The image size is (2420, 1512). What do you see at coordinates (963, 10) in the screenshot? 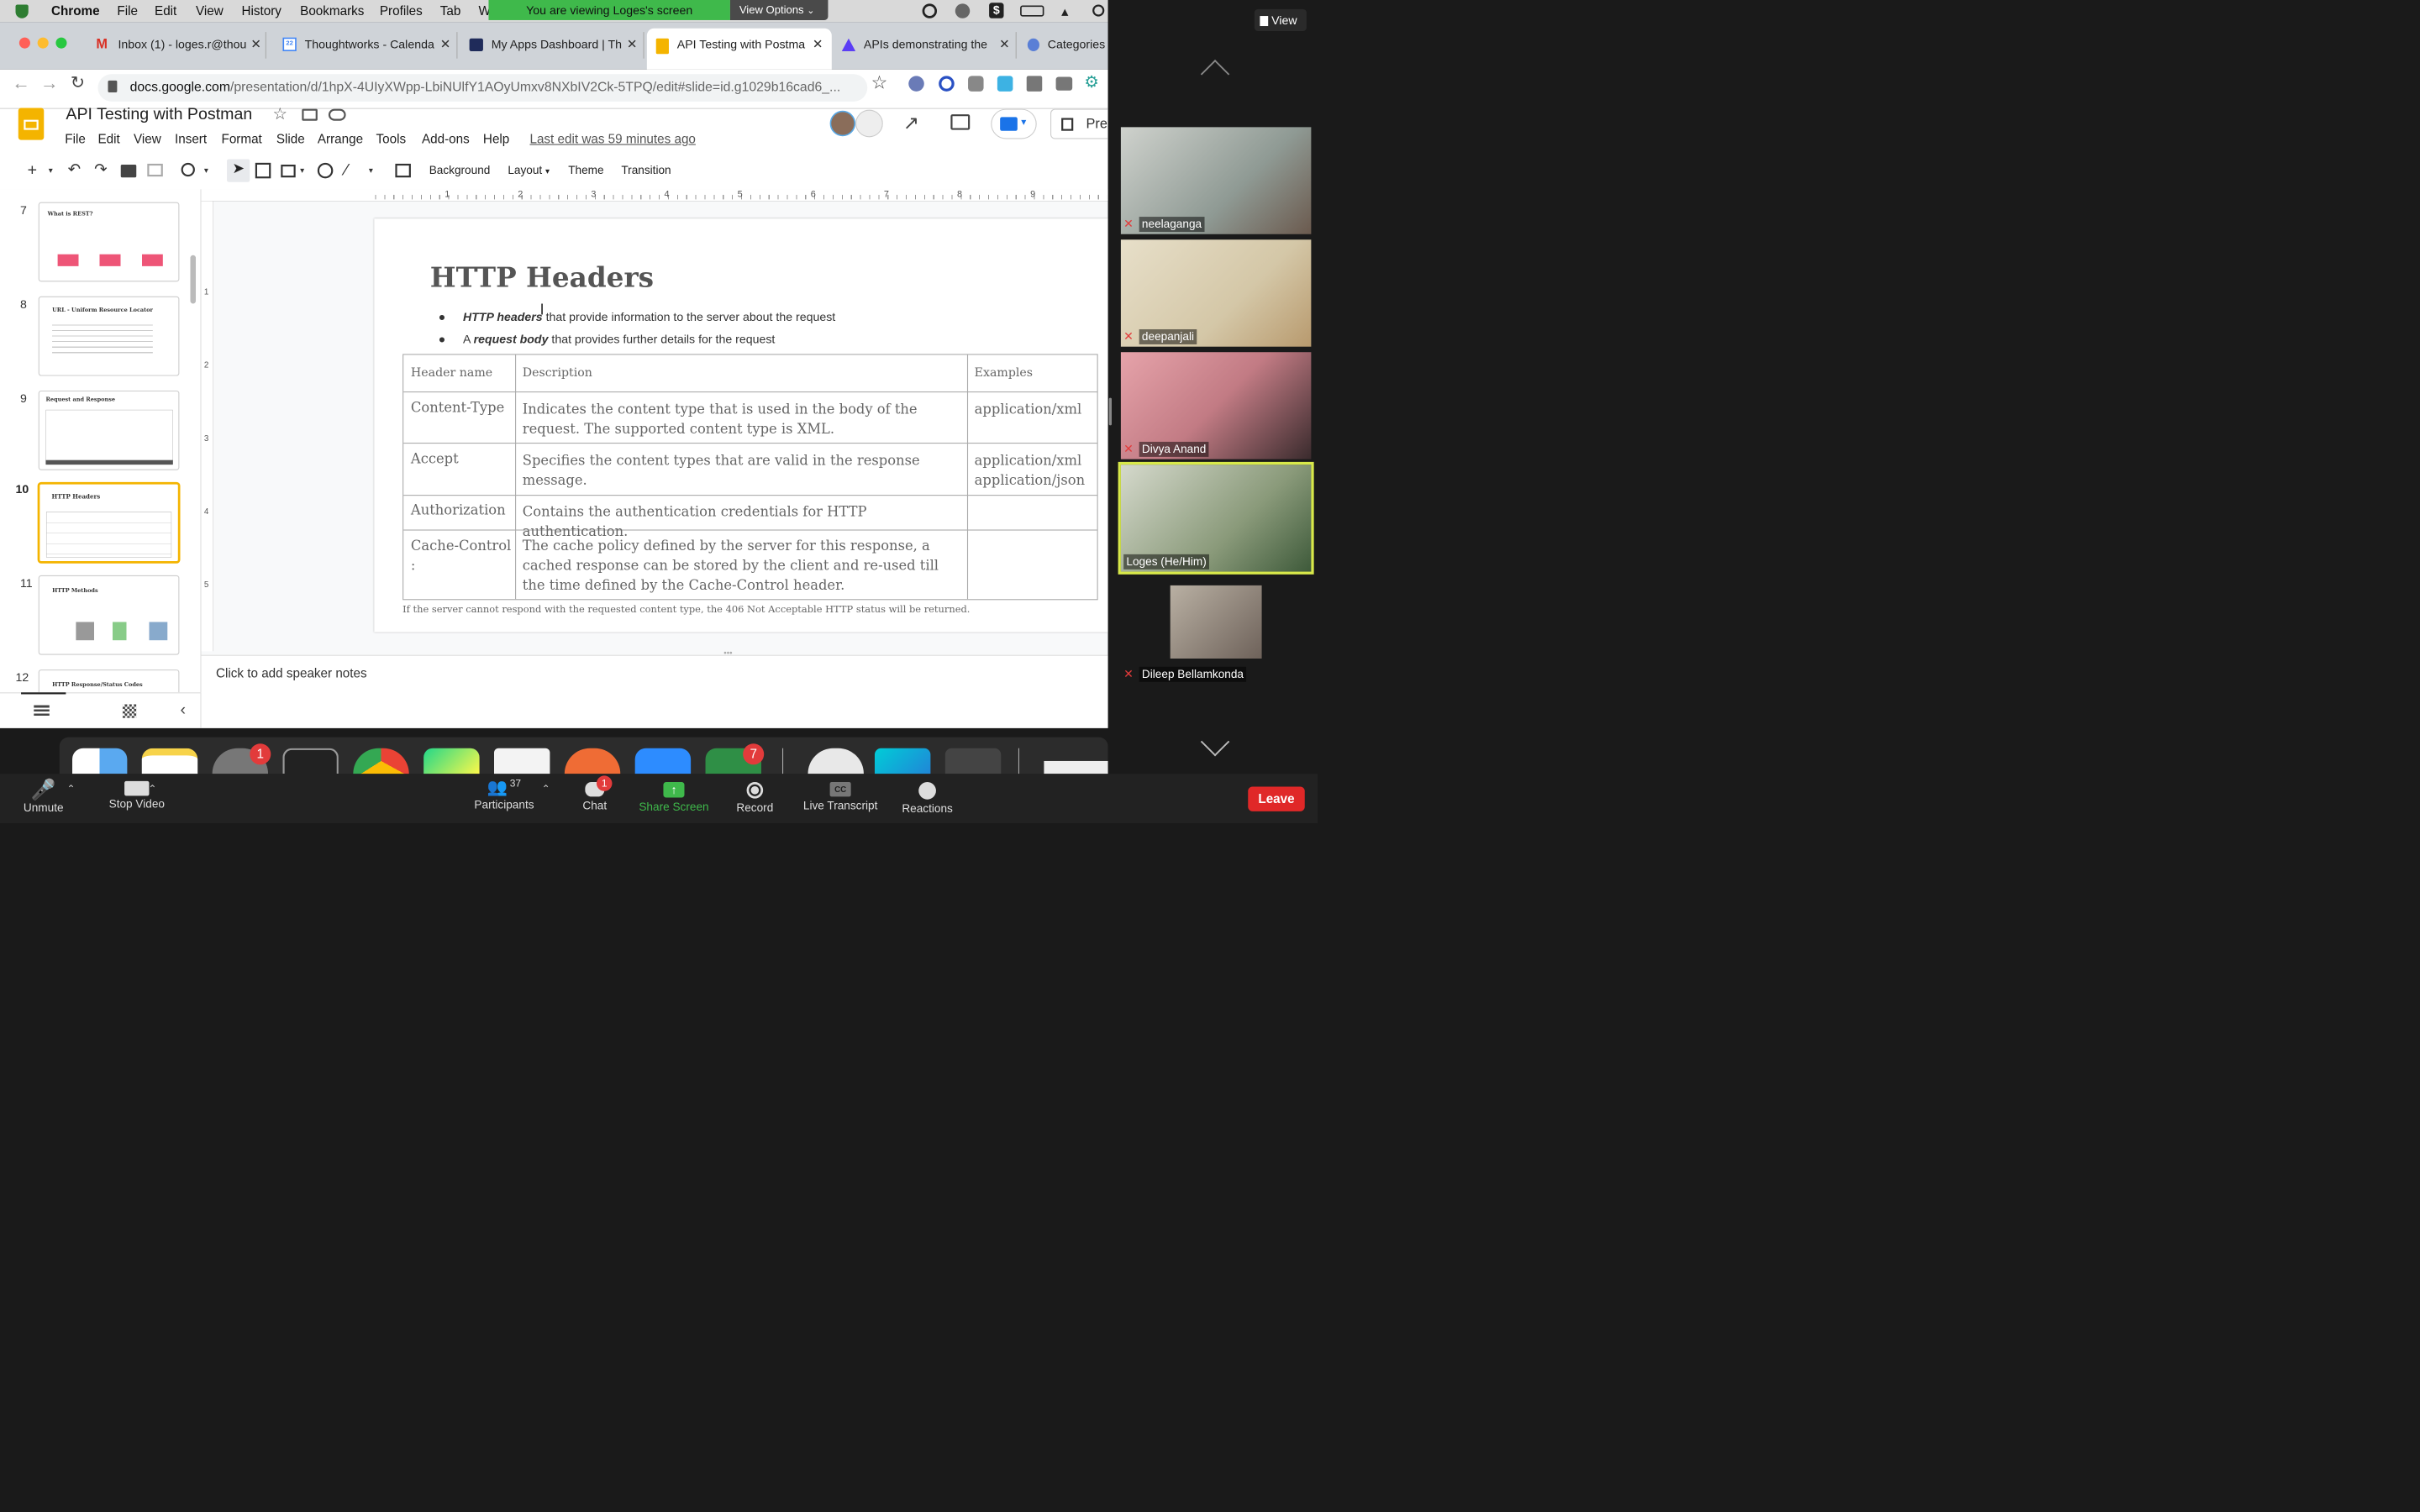
I see `globe-icon` at bounding box center [963, 10].